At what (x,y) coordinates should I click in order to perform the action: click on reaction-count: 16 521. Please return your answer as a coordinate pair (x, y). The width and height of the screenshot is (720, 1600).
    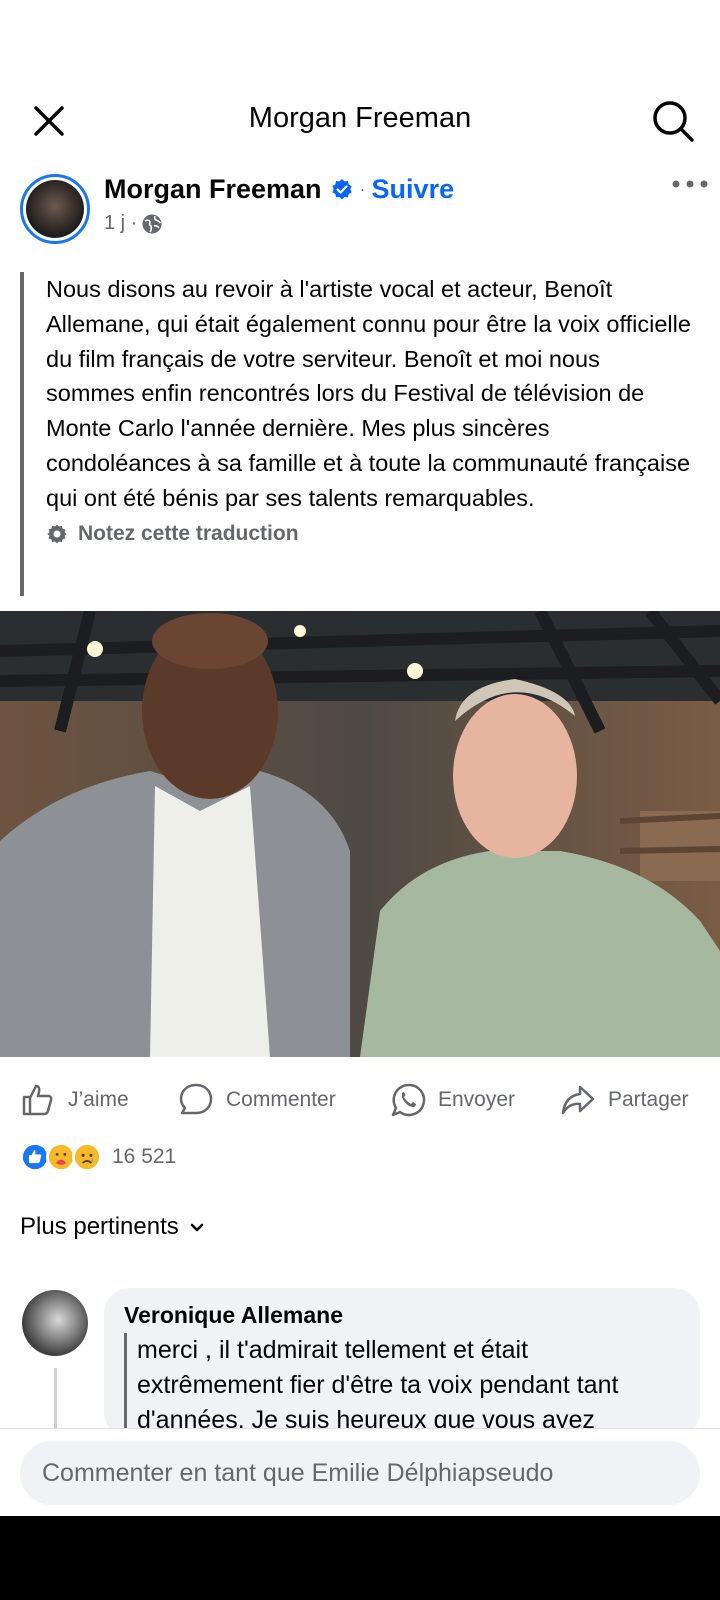
    Looking at the image, I should click on (144, 1156).